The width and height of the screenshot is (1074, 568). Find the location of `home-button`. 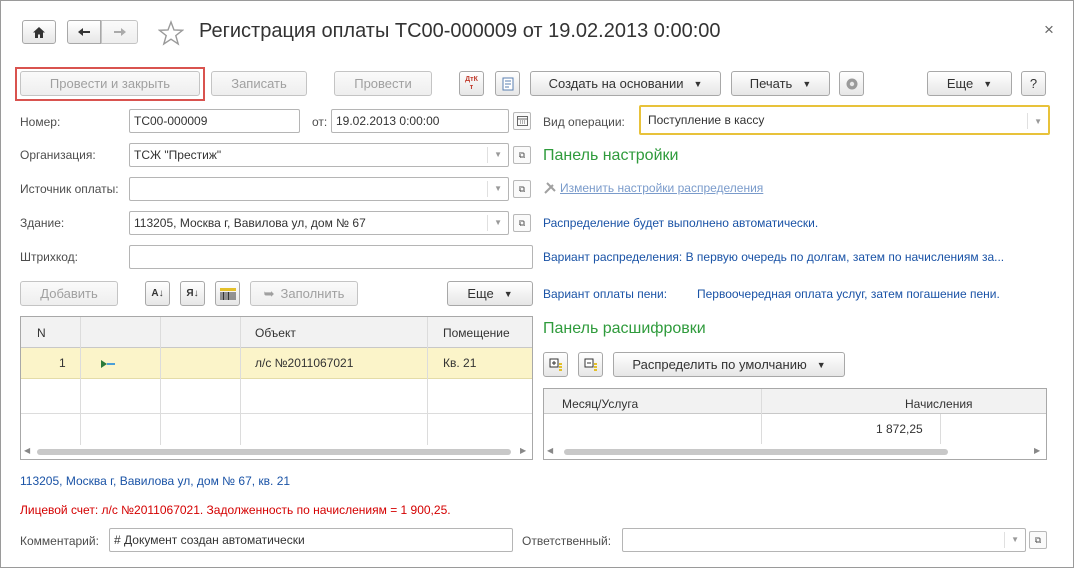

home-button is located at coordinates (39, 32).